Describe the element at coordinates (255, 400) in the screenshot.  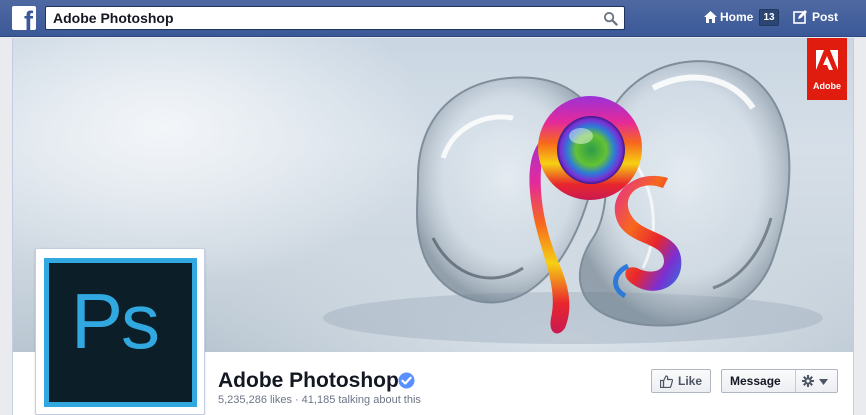
I see `likes-count: 5,235,286 likes` at that location.